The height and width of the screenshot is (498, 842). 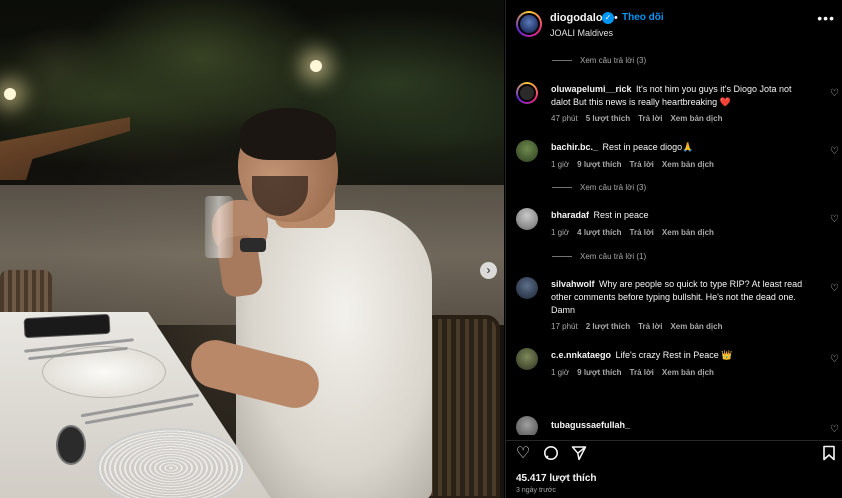 I want to click on view-replies-button: Xem câu trả lời (1), so click(x=599, y=256).